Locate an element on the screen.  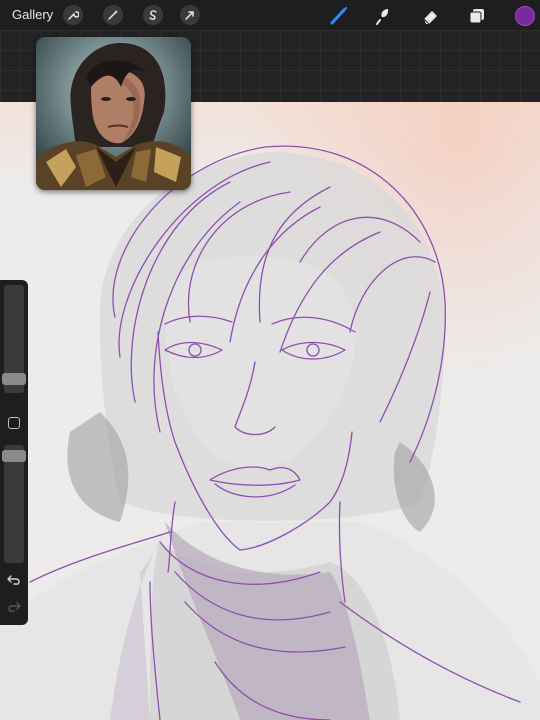
smudge-icon is located at coordinates (383, 16).